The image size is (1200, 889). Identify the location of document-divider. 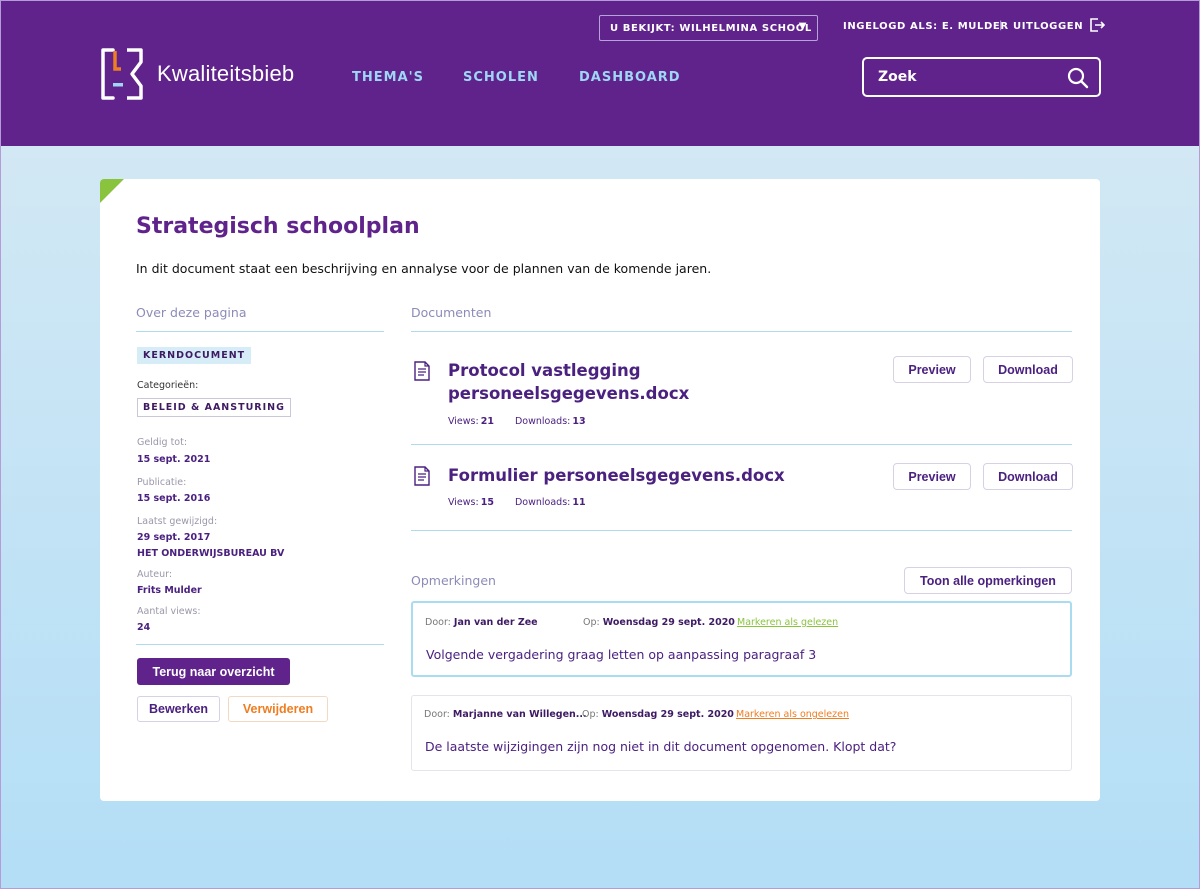
(741, 444).